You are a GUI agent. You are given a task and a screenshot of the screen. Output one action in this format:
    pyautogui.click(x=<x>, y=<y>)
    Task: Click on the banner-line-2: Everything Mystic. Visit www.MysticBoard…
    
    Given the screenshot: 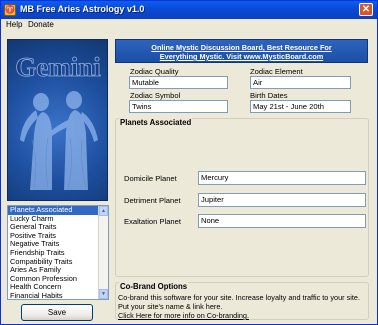 What is the action you would take?
    pyautogui.click(x=241, y=56)
    